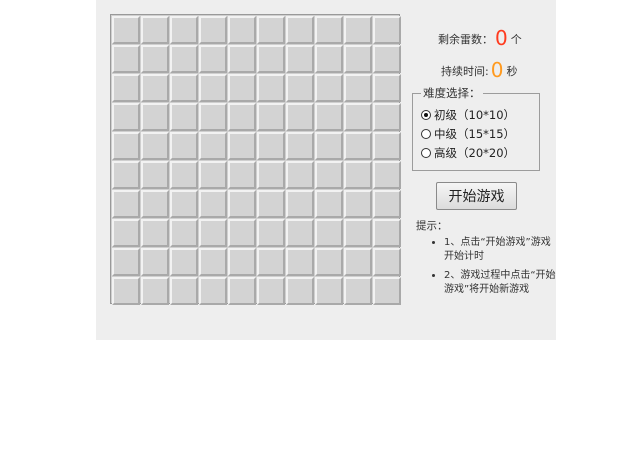 The height and width of the screenshot is (454, 640). I want to click on difficulty-option-hard: 高级（20*20）, so click(476, 152).